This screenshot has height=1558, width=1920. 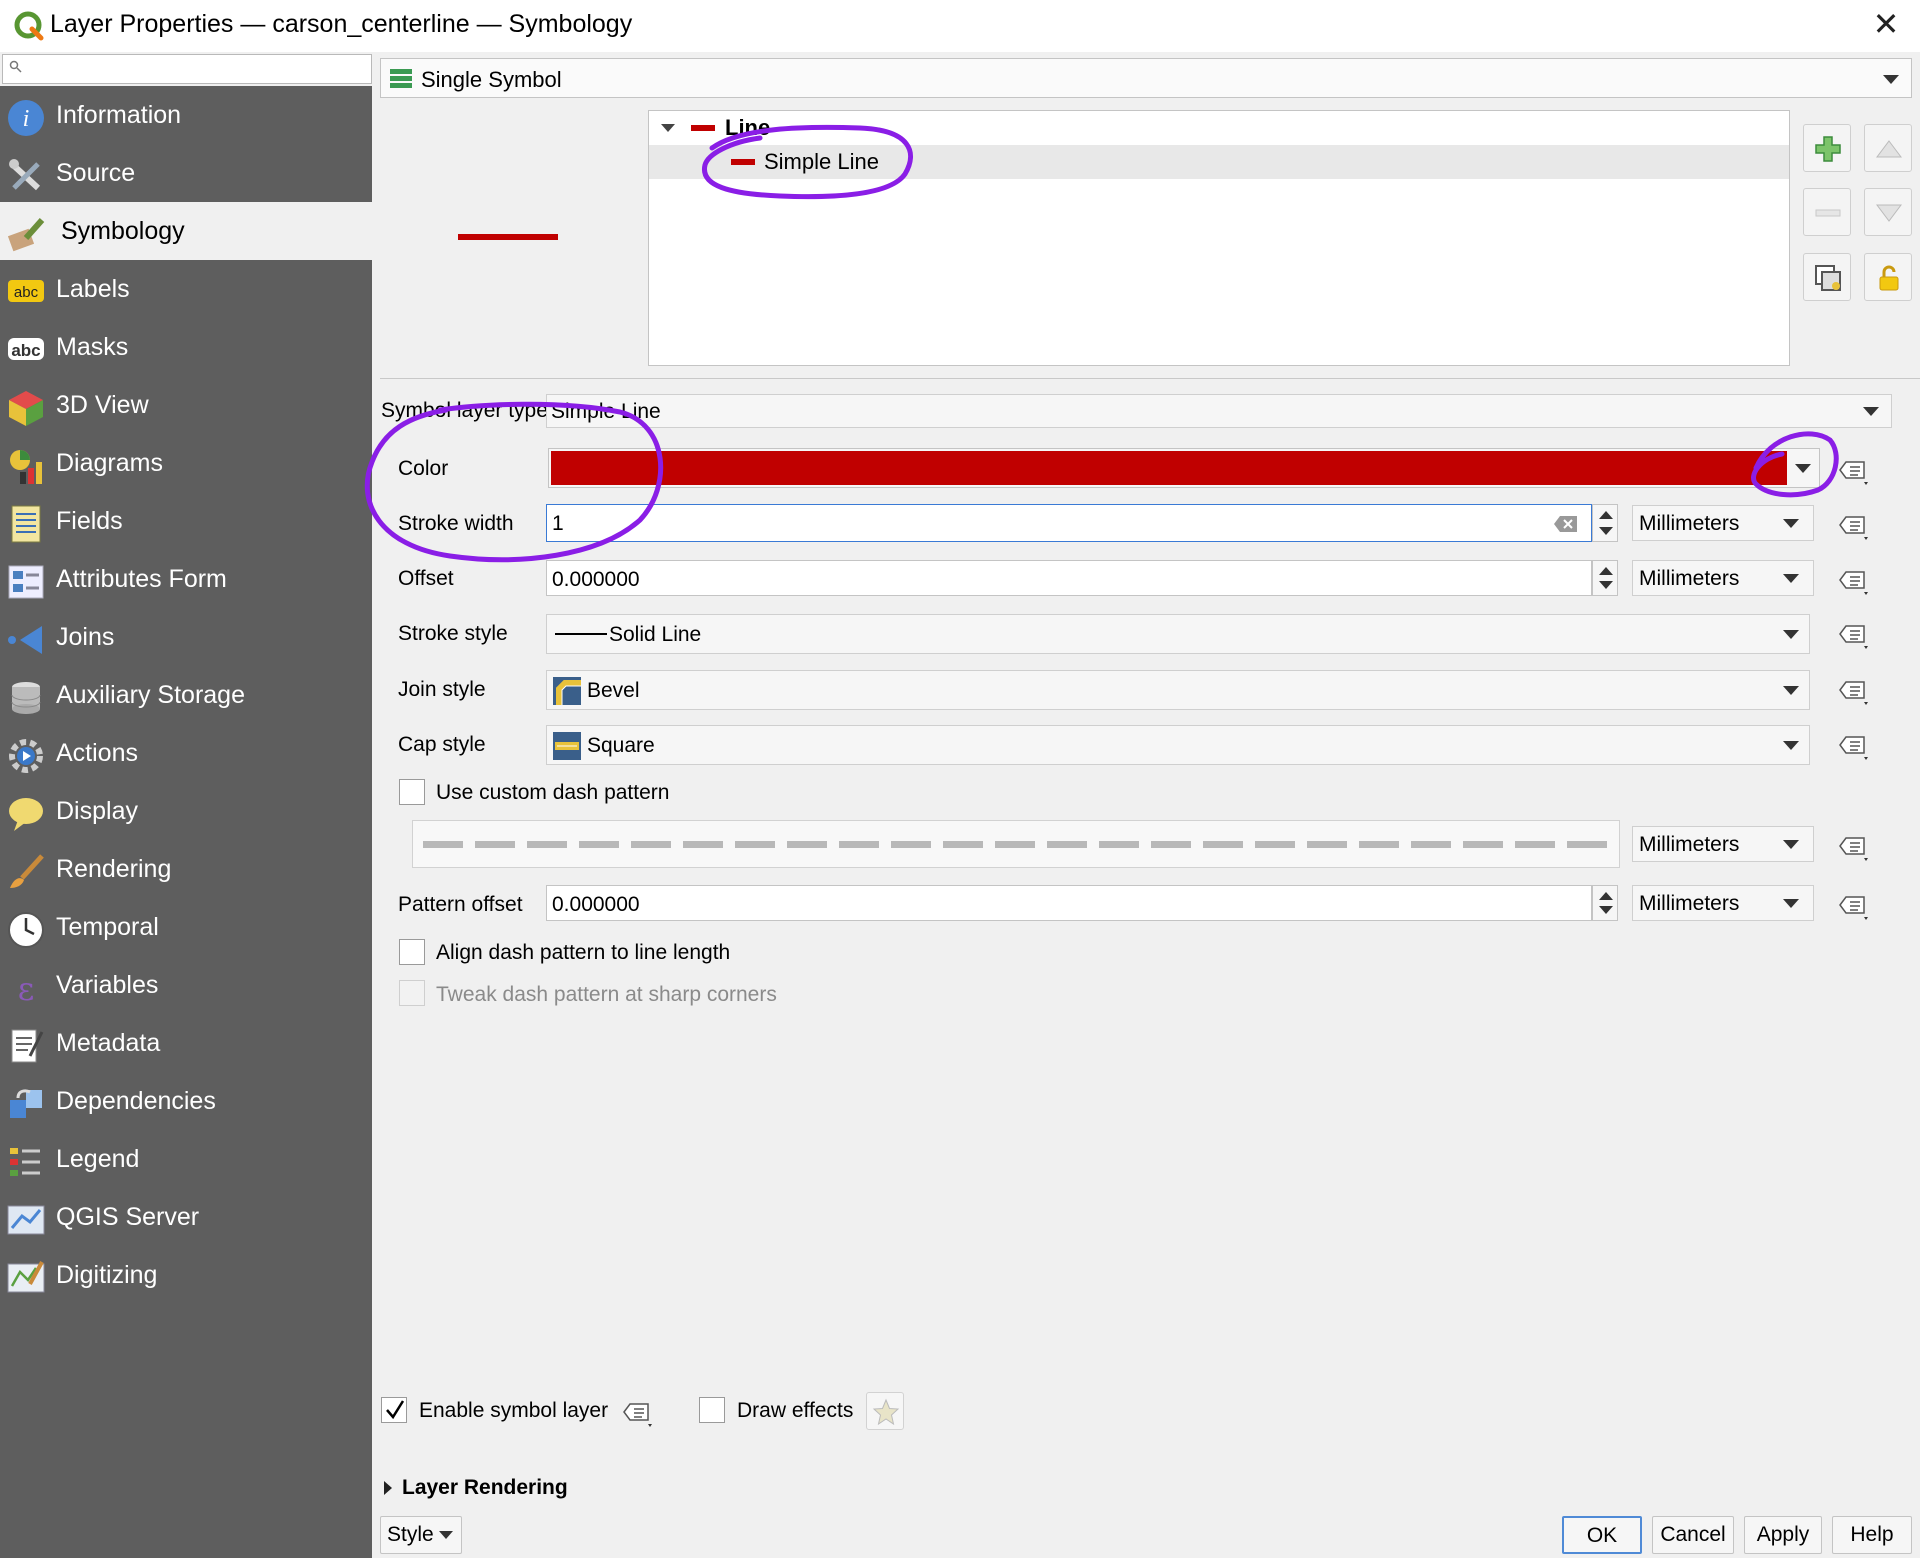 I want to click on sidebar-item-dependencies: Dependencies, so click(x=186, y=1101).